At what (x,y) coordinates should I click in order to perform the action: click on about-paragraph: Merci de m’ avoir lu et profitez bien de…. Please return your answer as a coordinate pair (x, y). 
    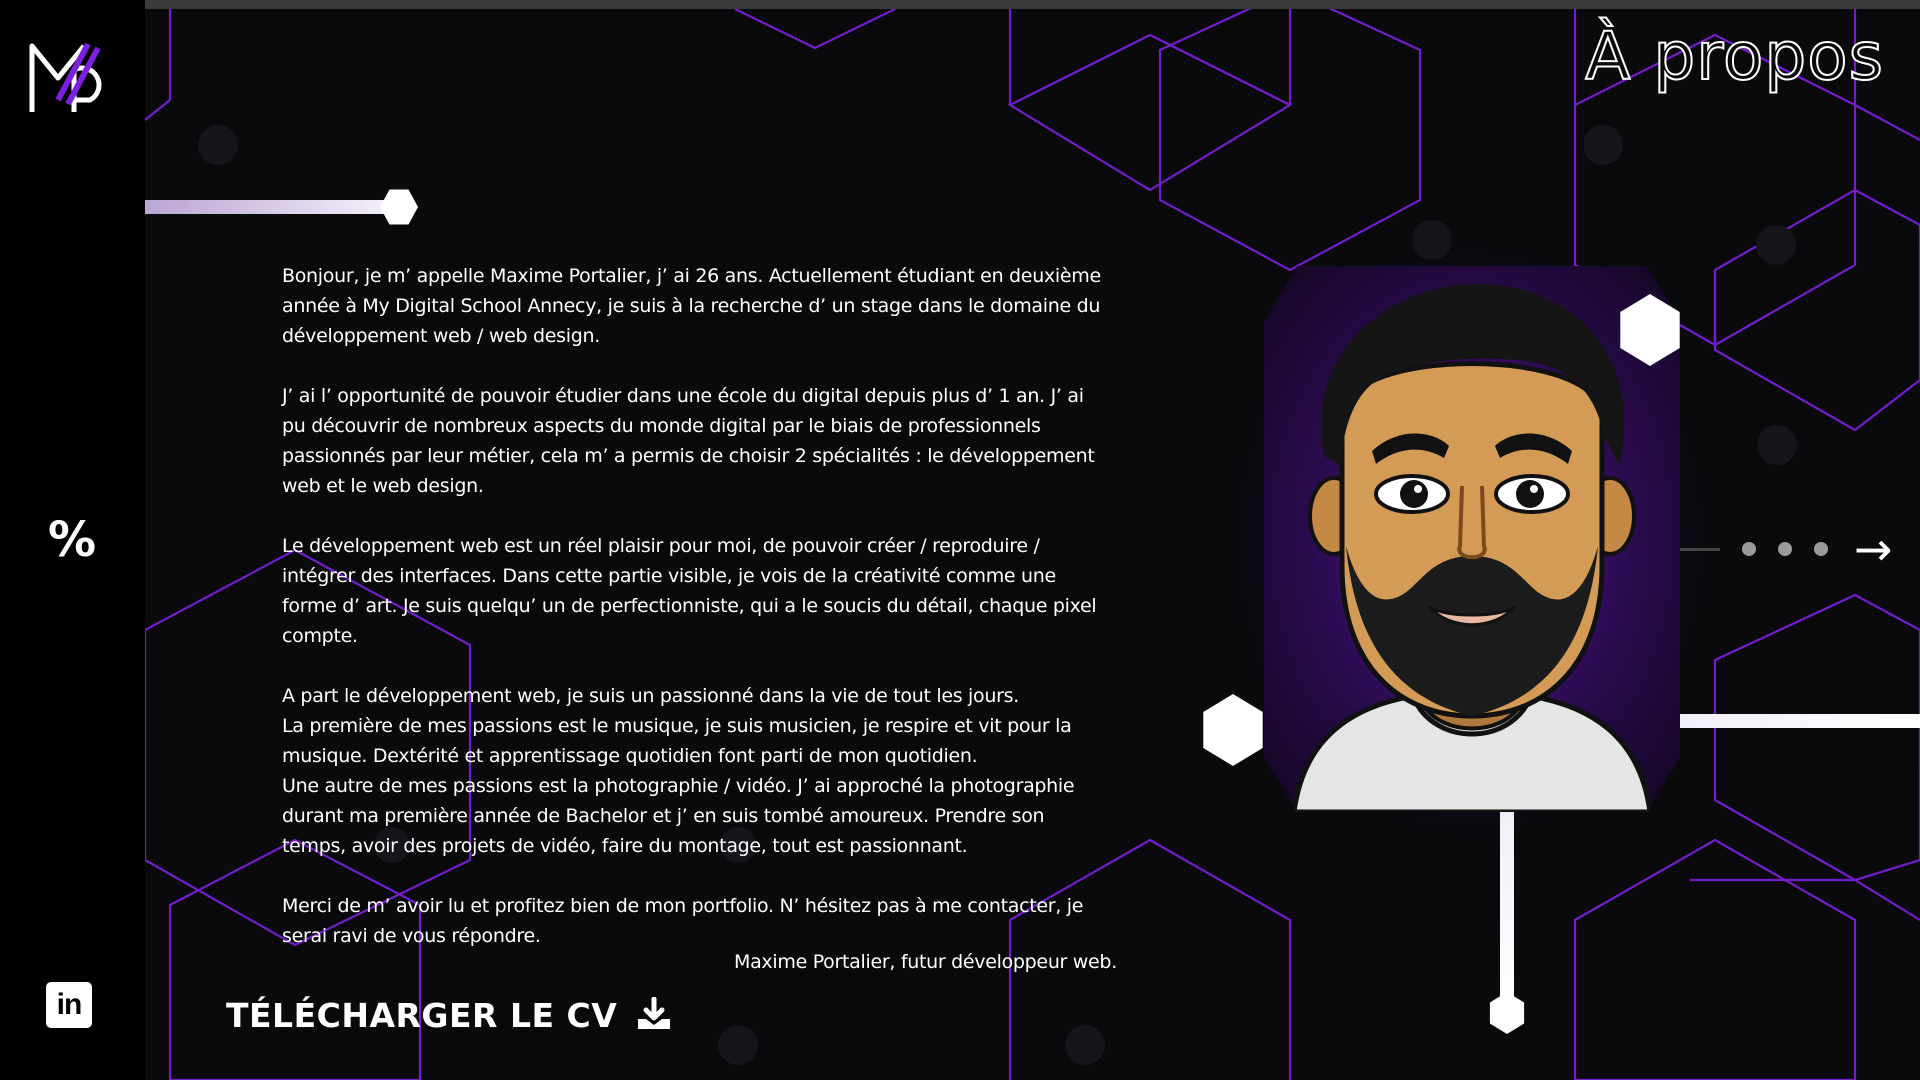
    Looking at the image, I should click on (683, 921).